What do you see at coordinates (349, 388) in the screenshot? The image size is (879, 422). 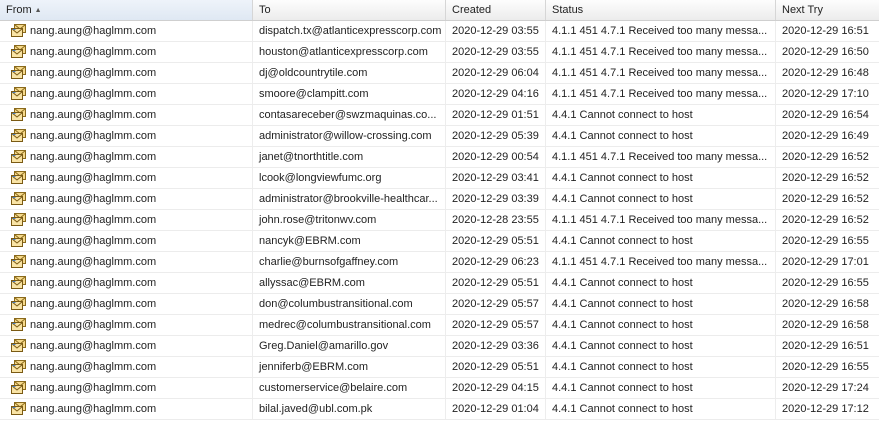 I see `cell-to: customerservice@belaire.com` at bounding box center [349, 388].